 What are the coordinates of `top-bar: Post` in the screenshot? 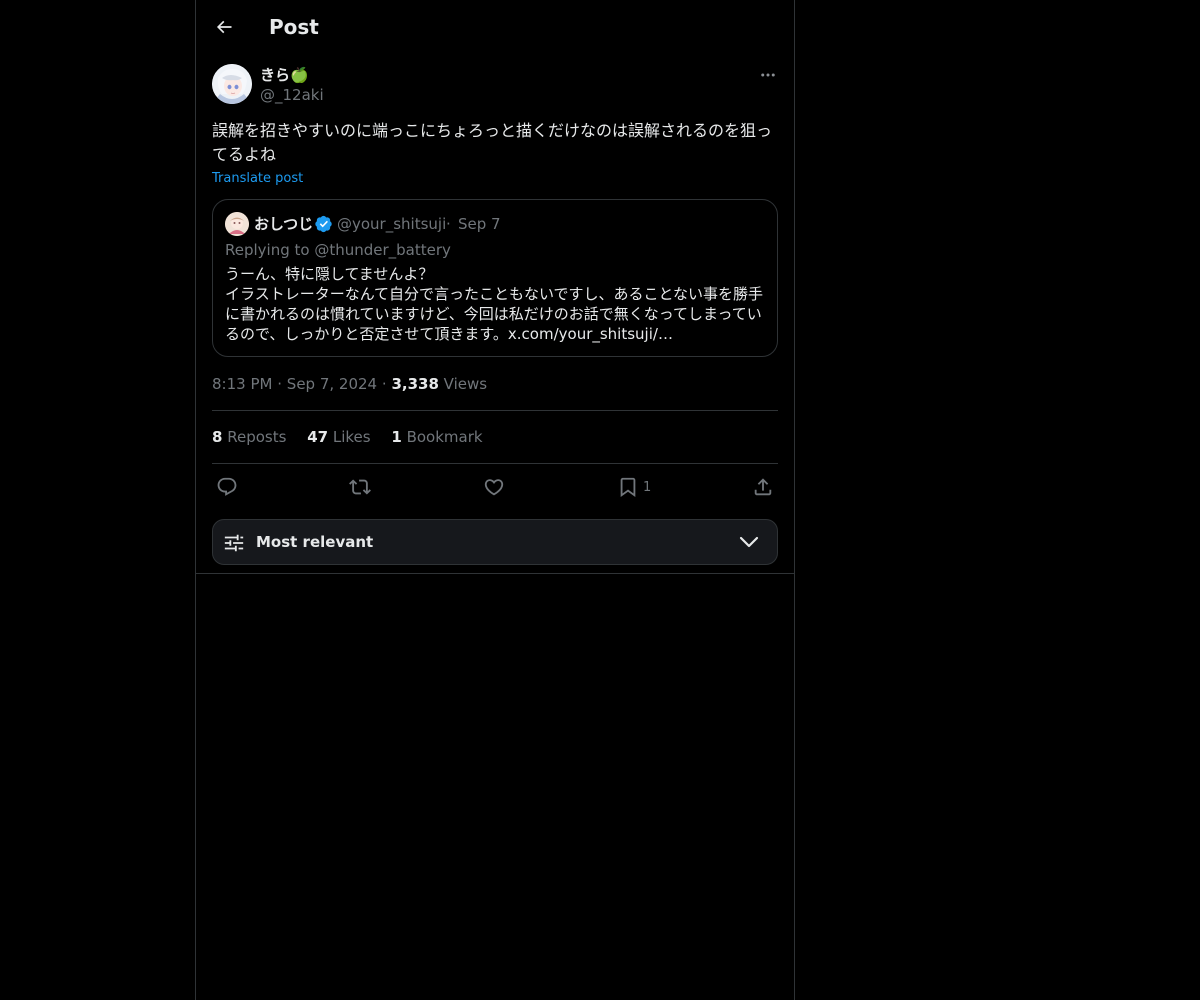 It's located at (495, 27).